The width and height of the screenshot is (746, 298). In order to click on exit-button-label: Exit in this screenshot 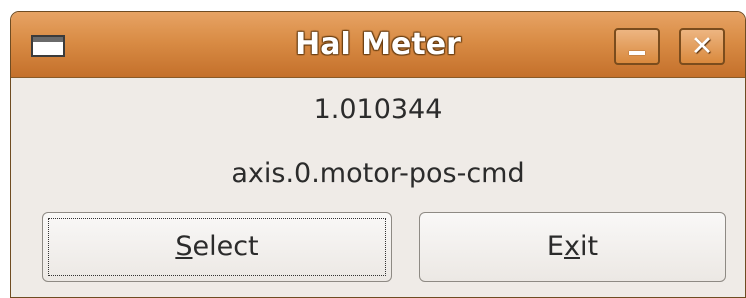, I will do `click(572, 246)`.